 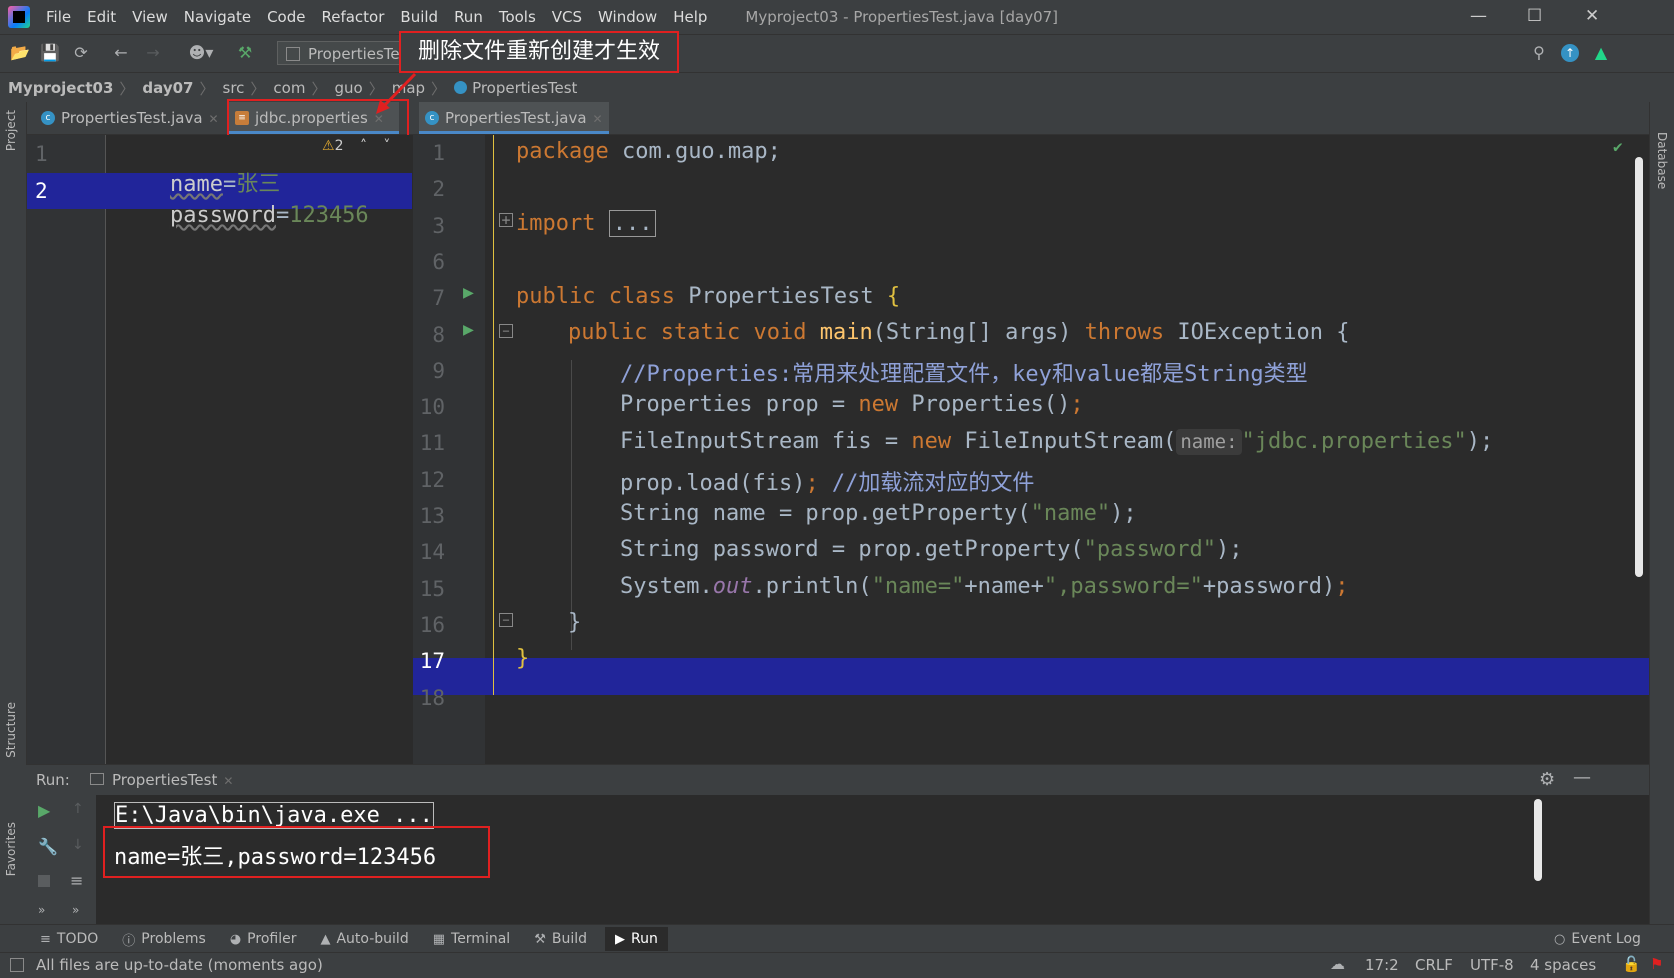 I want to click on line-separator: CRLF, so click(x=1434, y=965).